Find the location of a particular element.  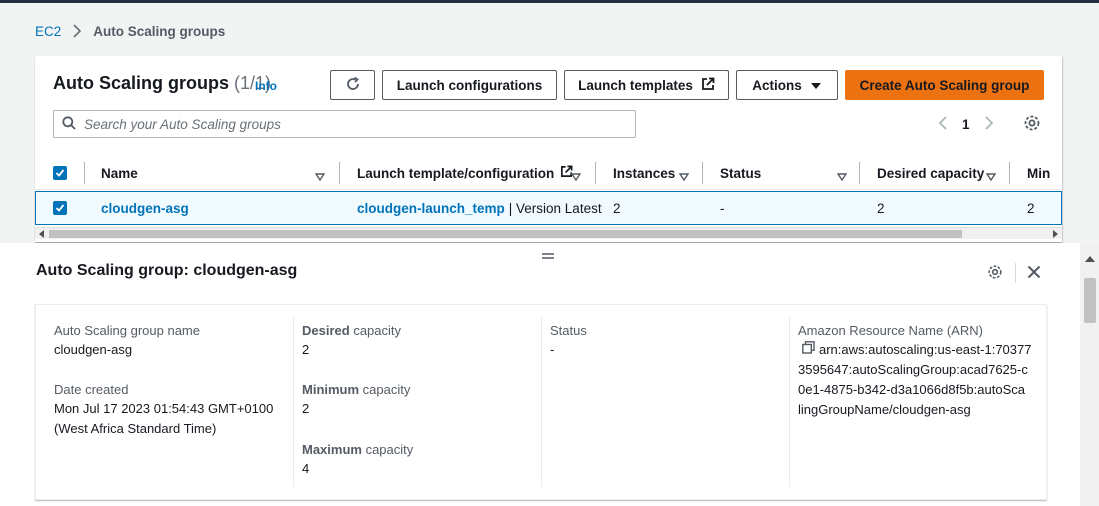

create-asg-button: Create Auto Scaling group is located at coordinates (944, 85).